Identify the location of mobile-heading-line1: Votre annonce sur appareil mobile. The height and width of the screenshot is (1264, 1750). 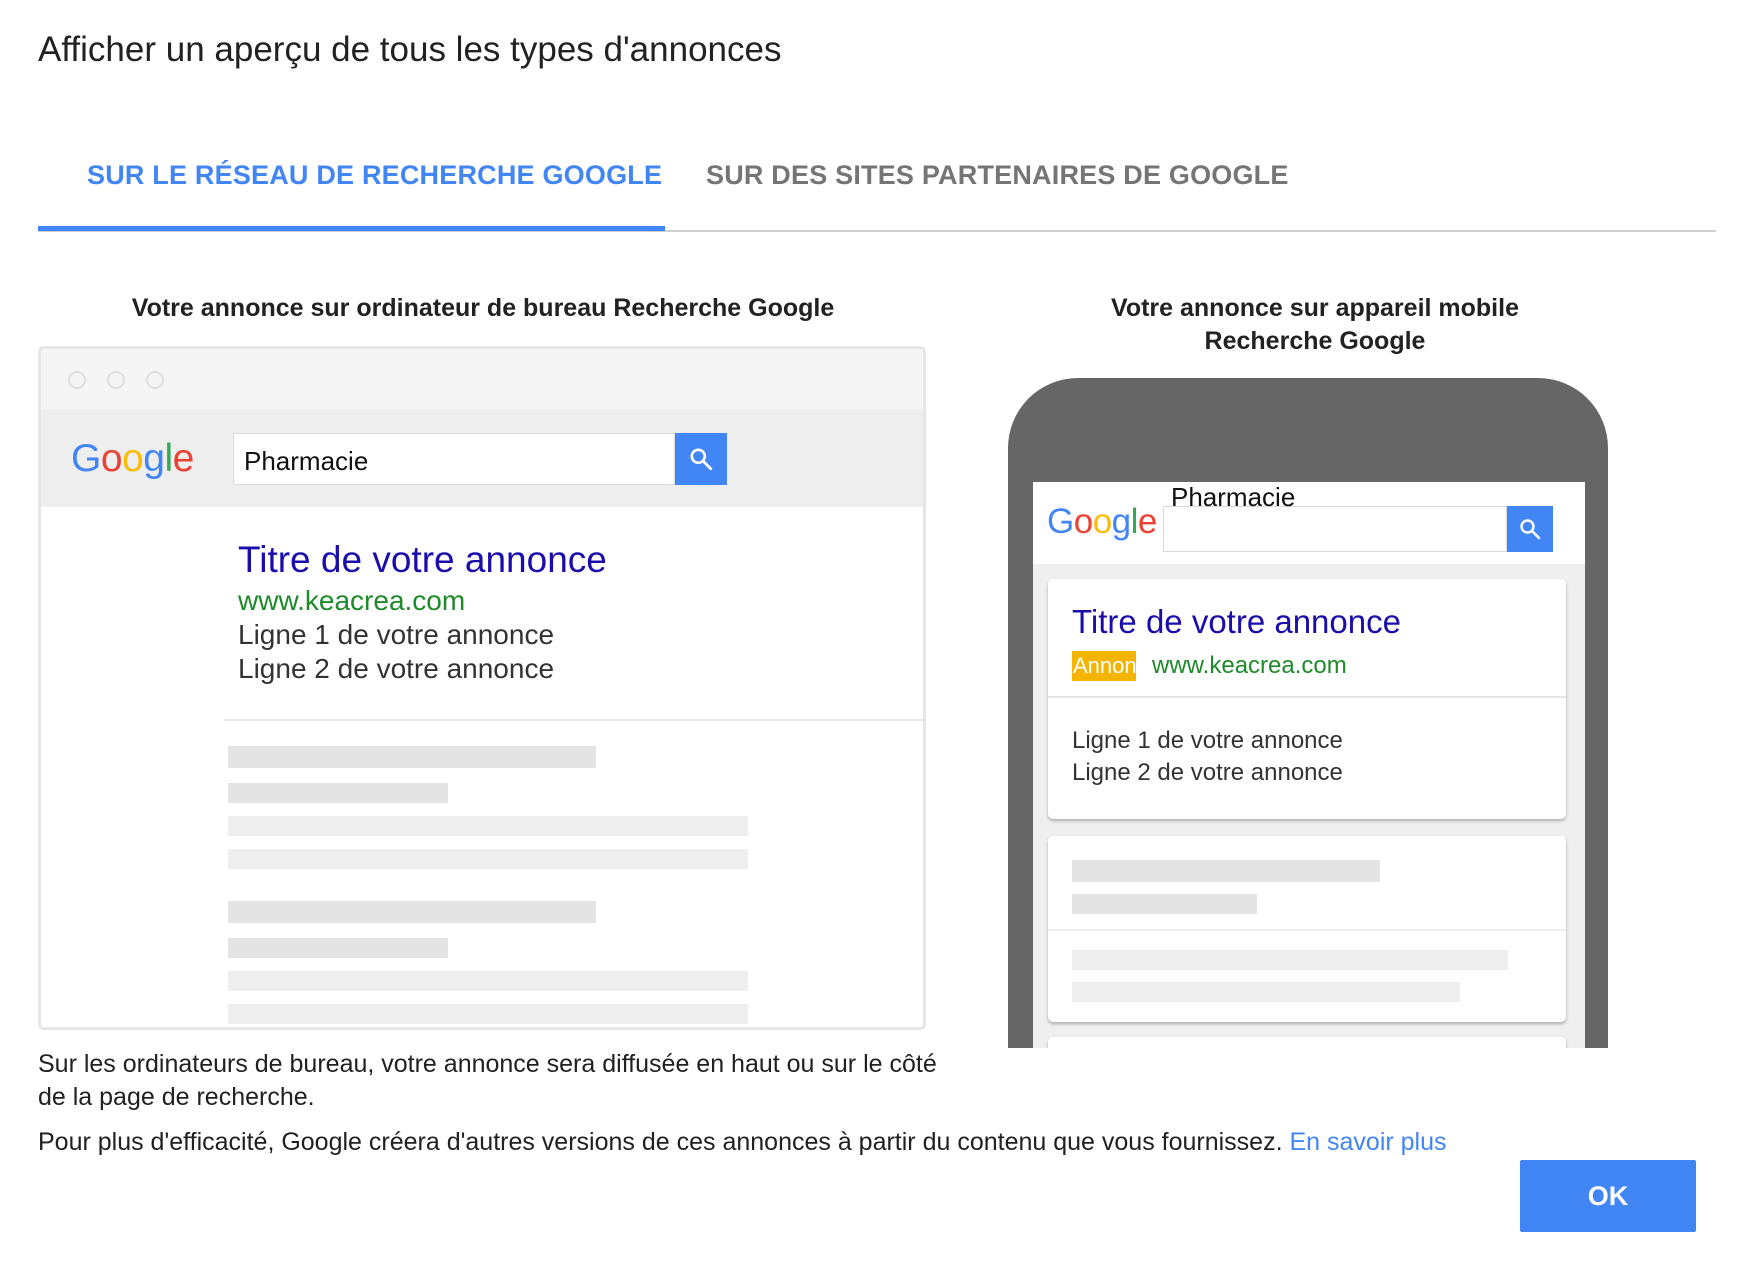
(1315, 308).